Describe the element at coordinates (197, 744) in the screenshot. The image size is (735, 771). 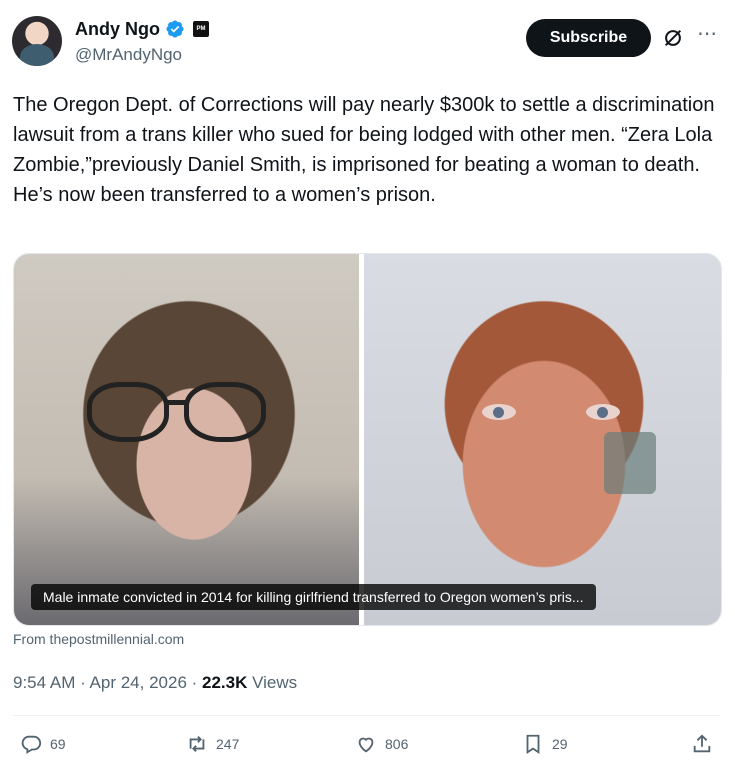
I see `repost-icon` at that location.